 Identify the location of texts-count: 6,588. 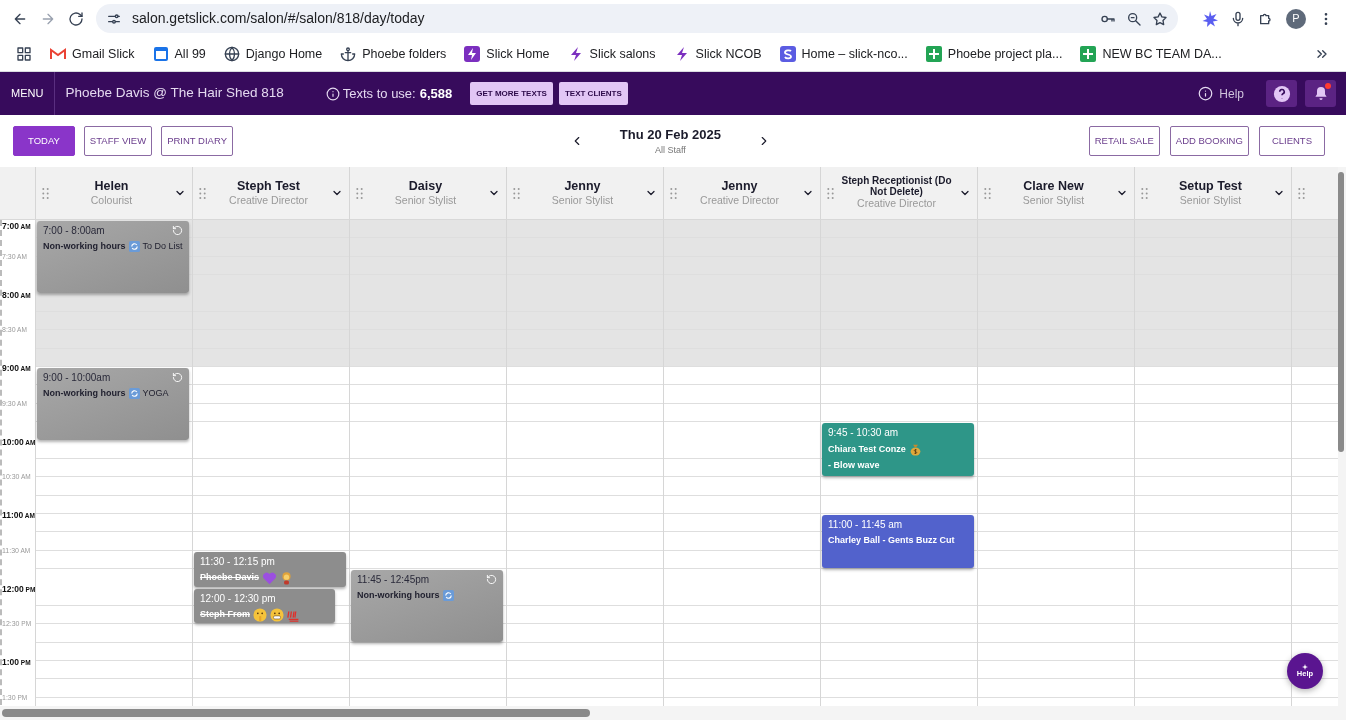
(436, 93).